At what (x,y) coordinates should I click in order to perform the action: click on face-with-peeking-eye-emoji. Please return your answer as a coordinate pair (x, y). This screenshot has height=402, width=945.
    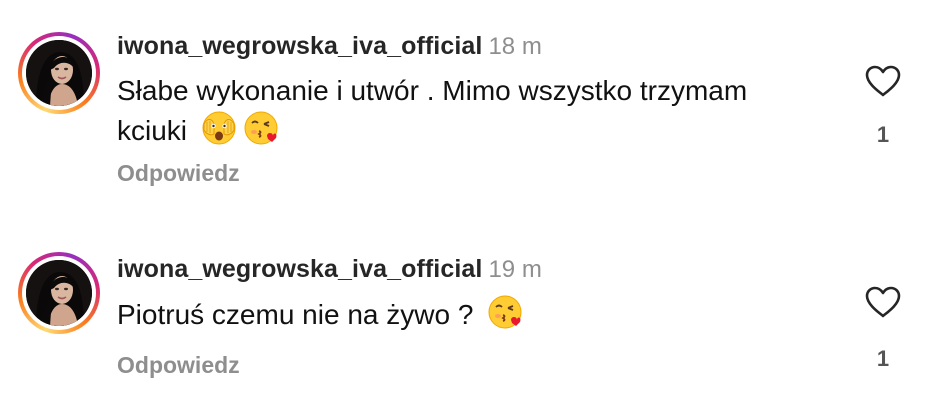
    Looking at the image, I should click on (219, 128).